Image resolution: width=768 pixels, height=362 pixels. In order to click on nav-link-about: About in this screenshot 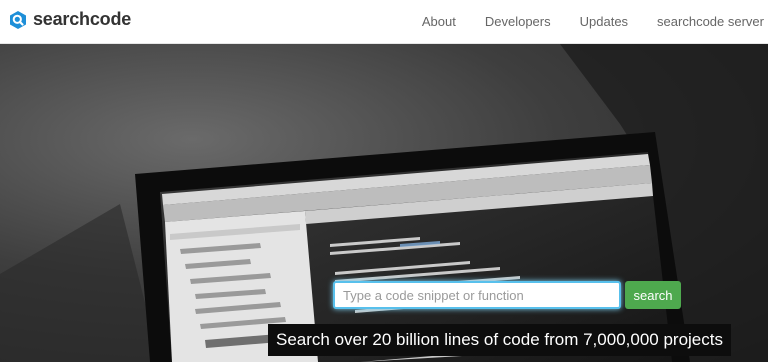, I will do `click(439, 21)`.